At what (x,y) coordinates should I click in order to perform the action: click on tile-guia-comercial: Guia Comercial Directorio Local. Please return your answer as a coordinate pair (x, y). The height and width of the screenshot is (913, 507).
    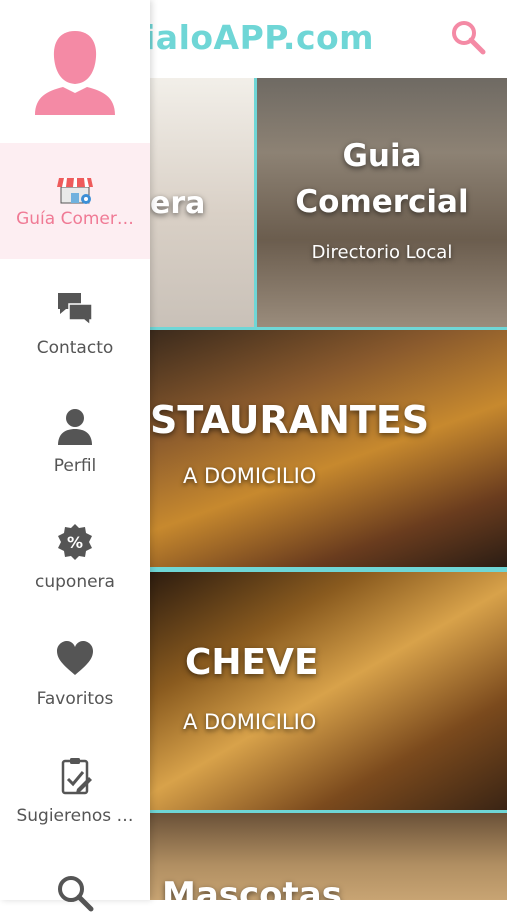
    Looking at the image, I should click on (382, 202).